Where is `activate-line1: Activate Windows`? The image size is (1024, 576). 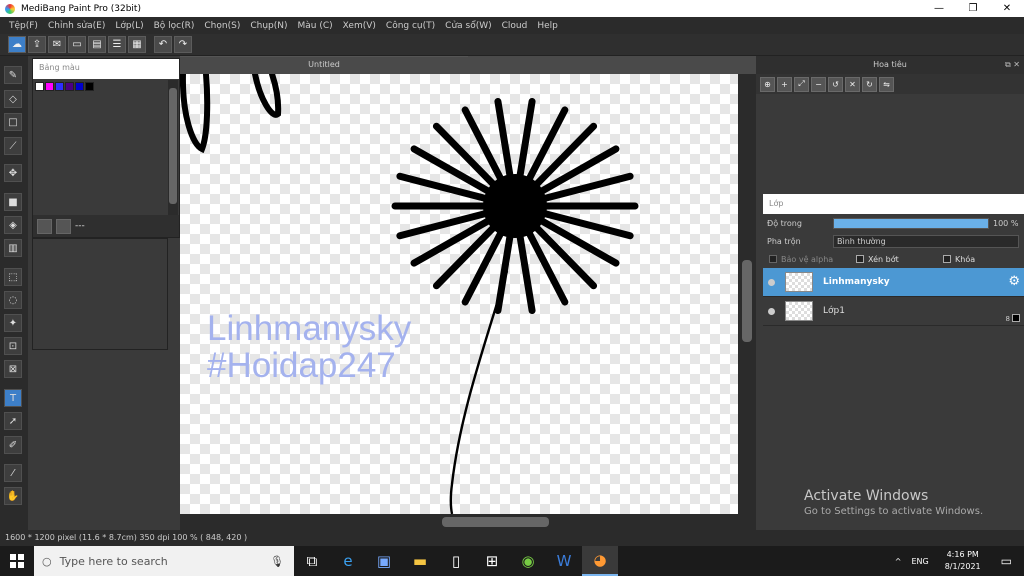 activate-line1: Activate Windows is located at coordinates (866, 496).